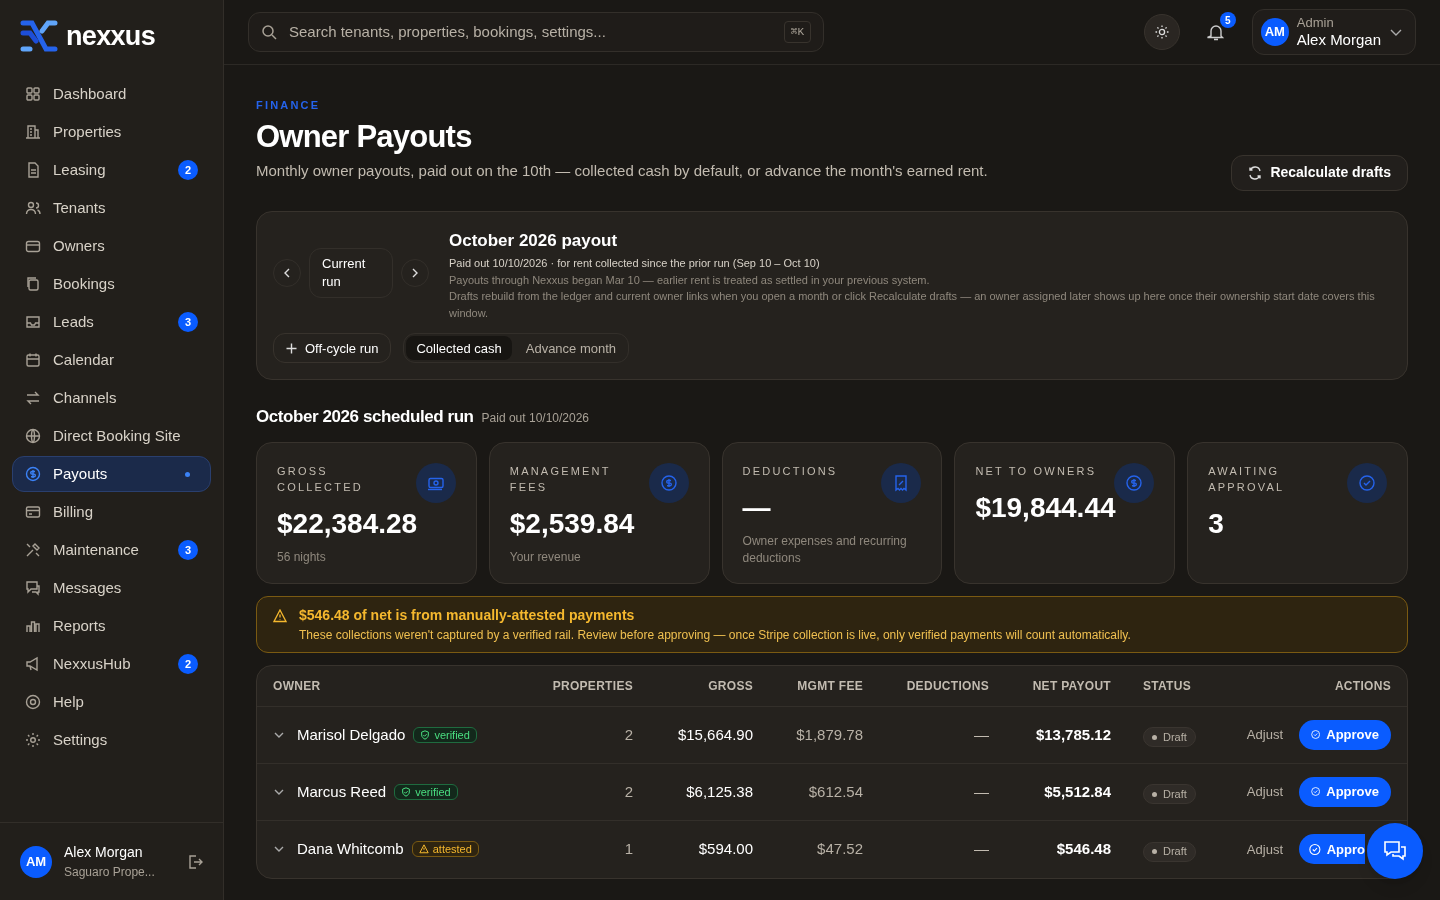 This screenshot has width=1440, height=900. What do you see at coordinates (622, 171) in the screenshot?
I see `page-subtitle: Monthly owner payouts, paid out on the 10th — collected cash by default, or advance the month's earned rent.` at bounding box center [622, 171].